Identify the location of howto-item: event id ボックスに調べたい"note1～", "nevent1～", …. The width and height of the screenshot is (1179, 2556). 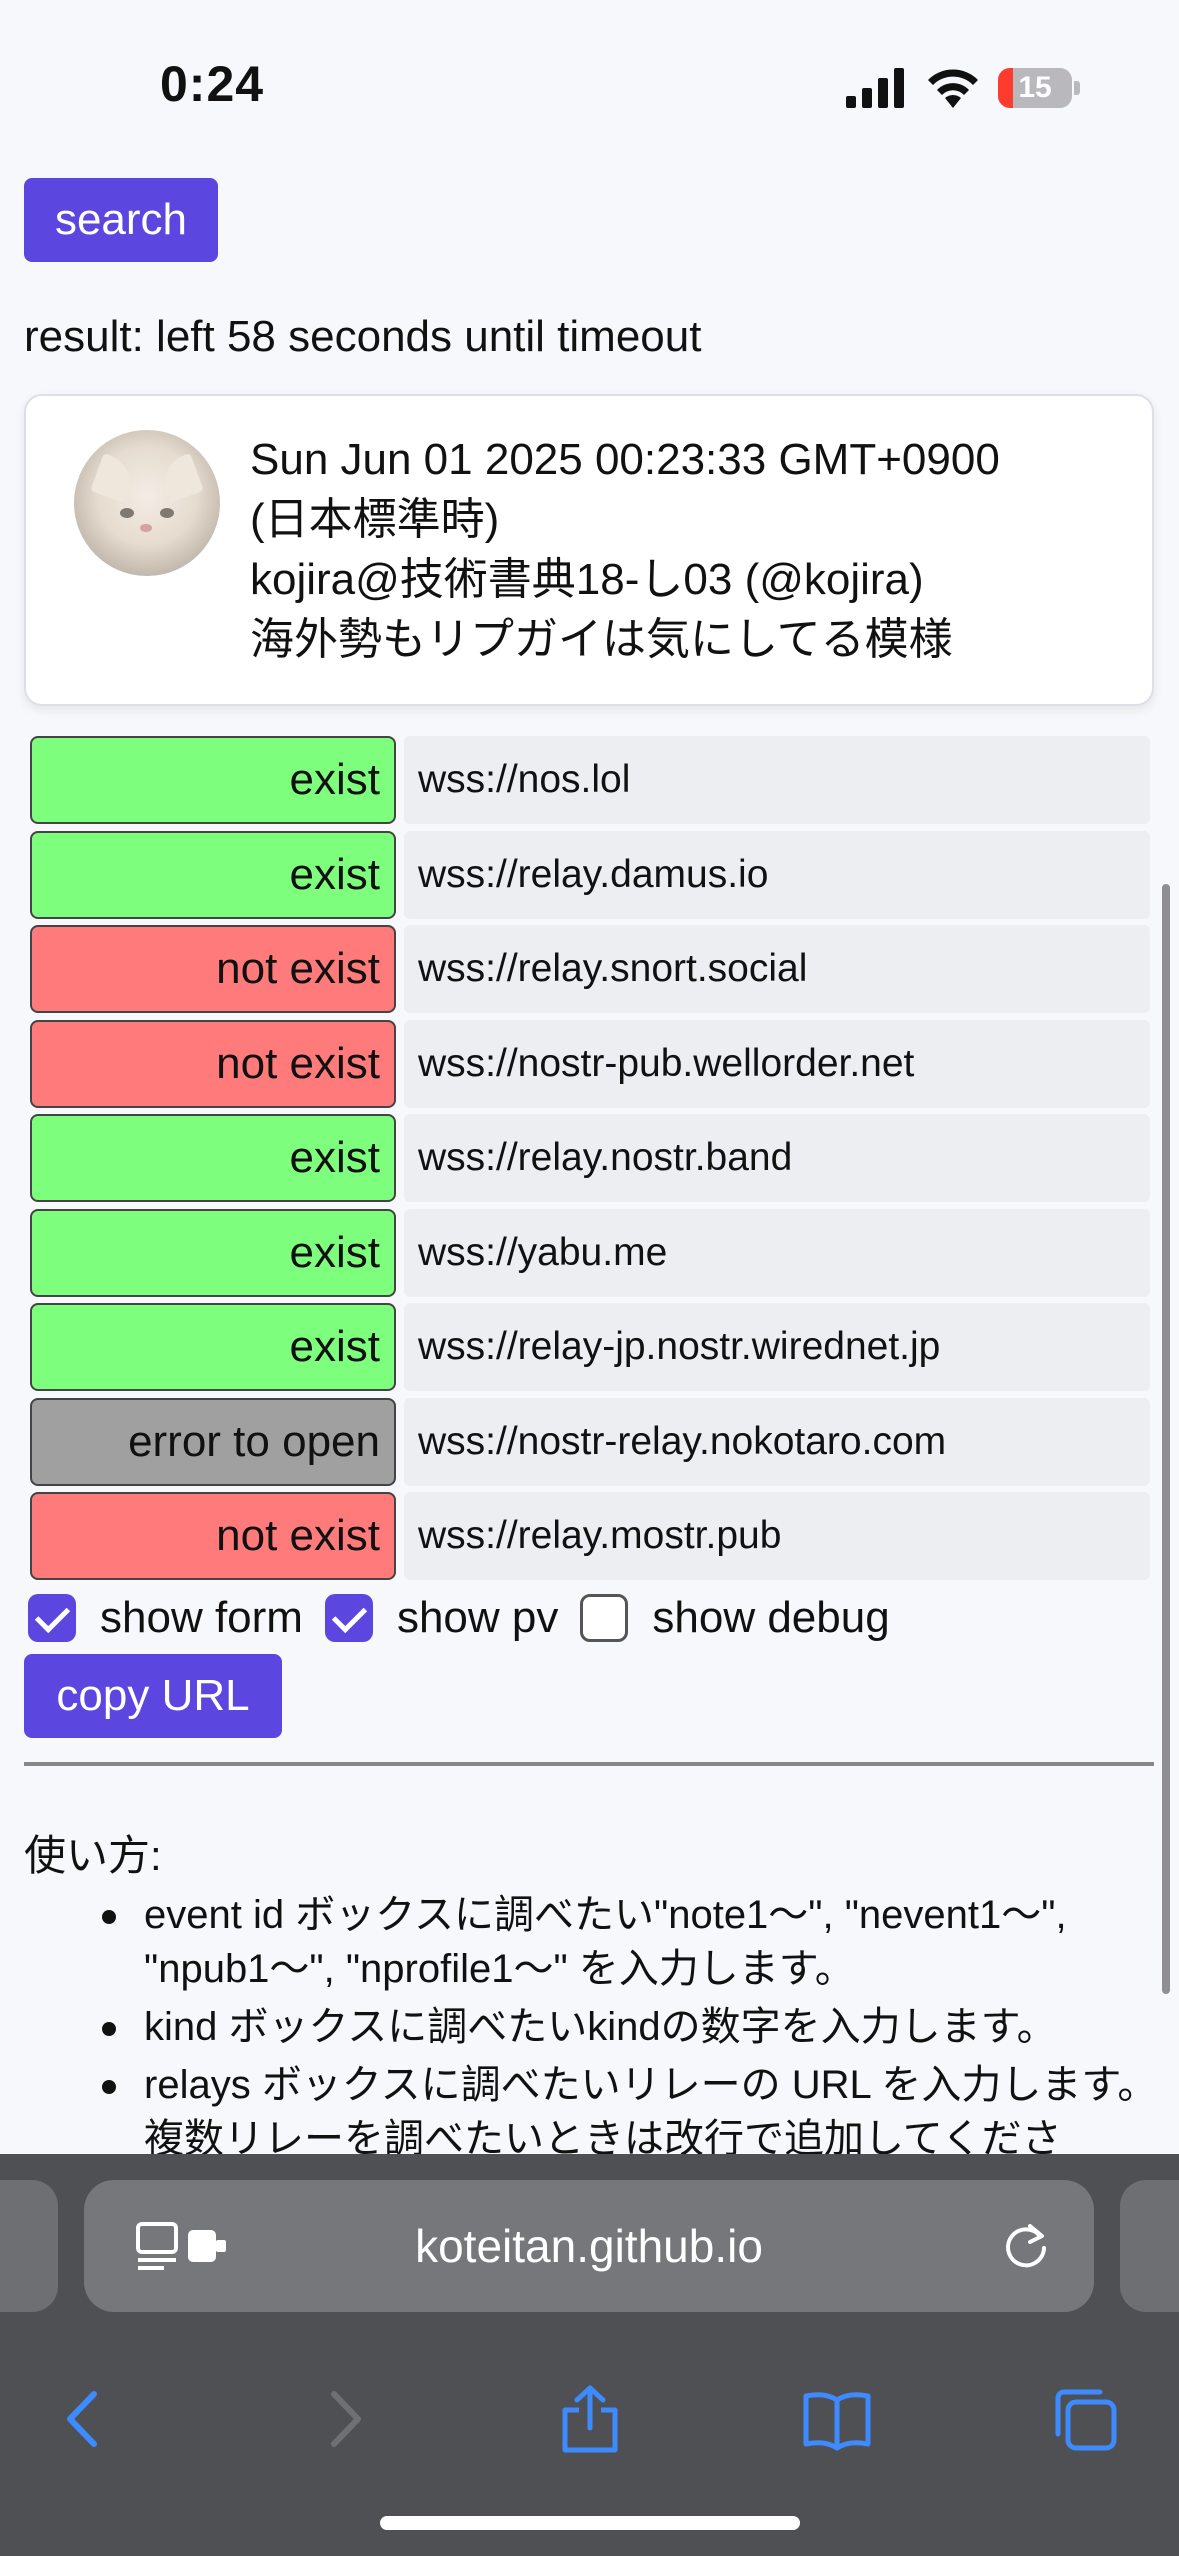
(594, 1942).